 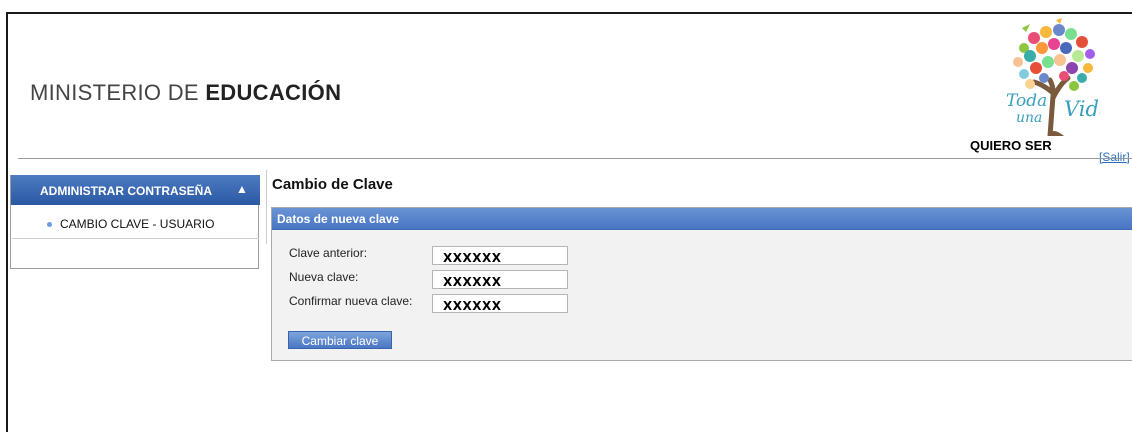 What do you see at coordinates (1026, 101) in the screenshot?
I see `logo-text-toda: Toda` at bounding box center [1026, 101].